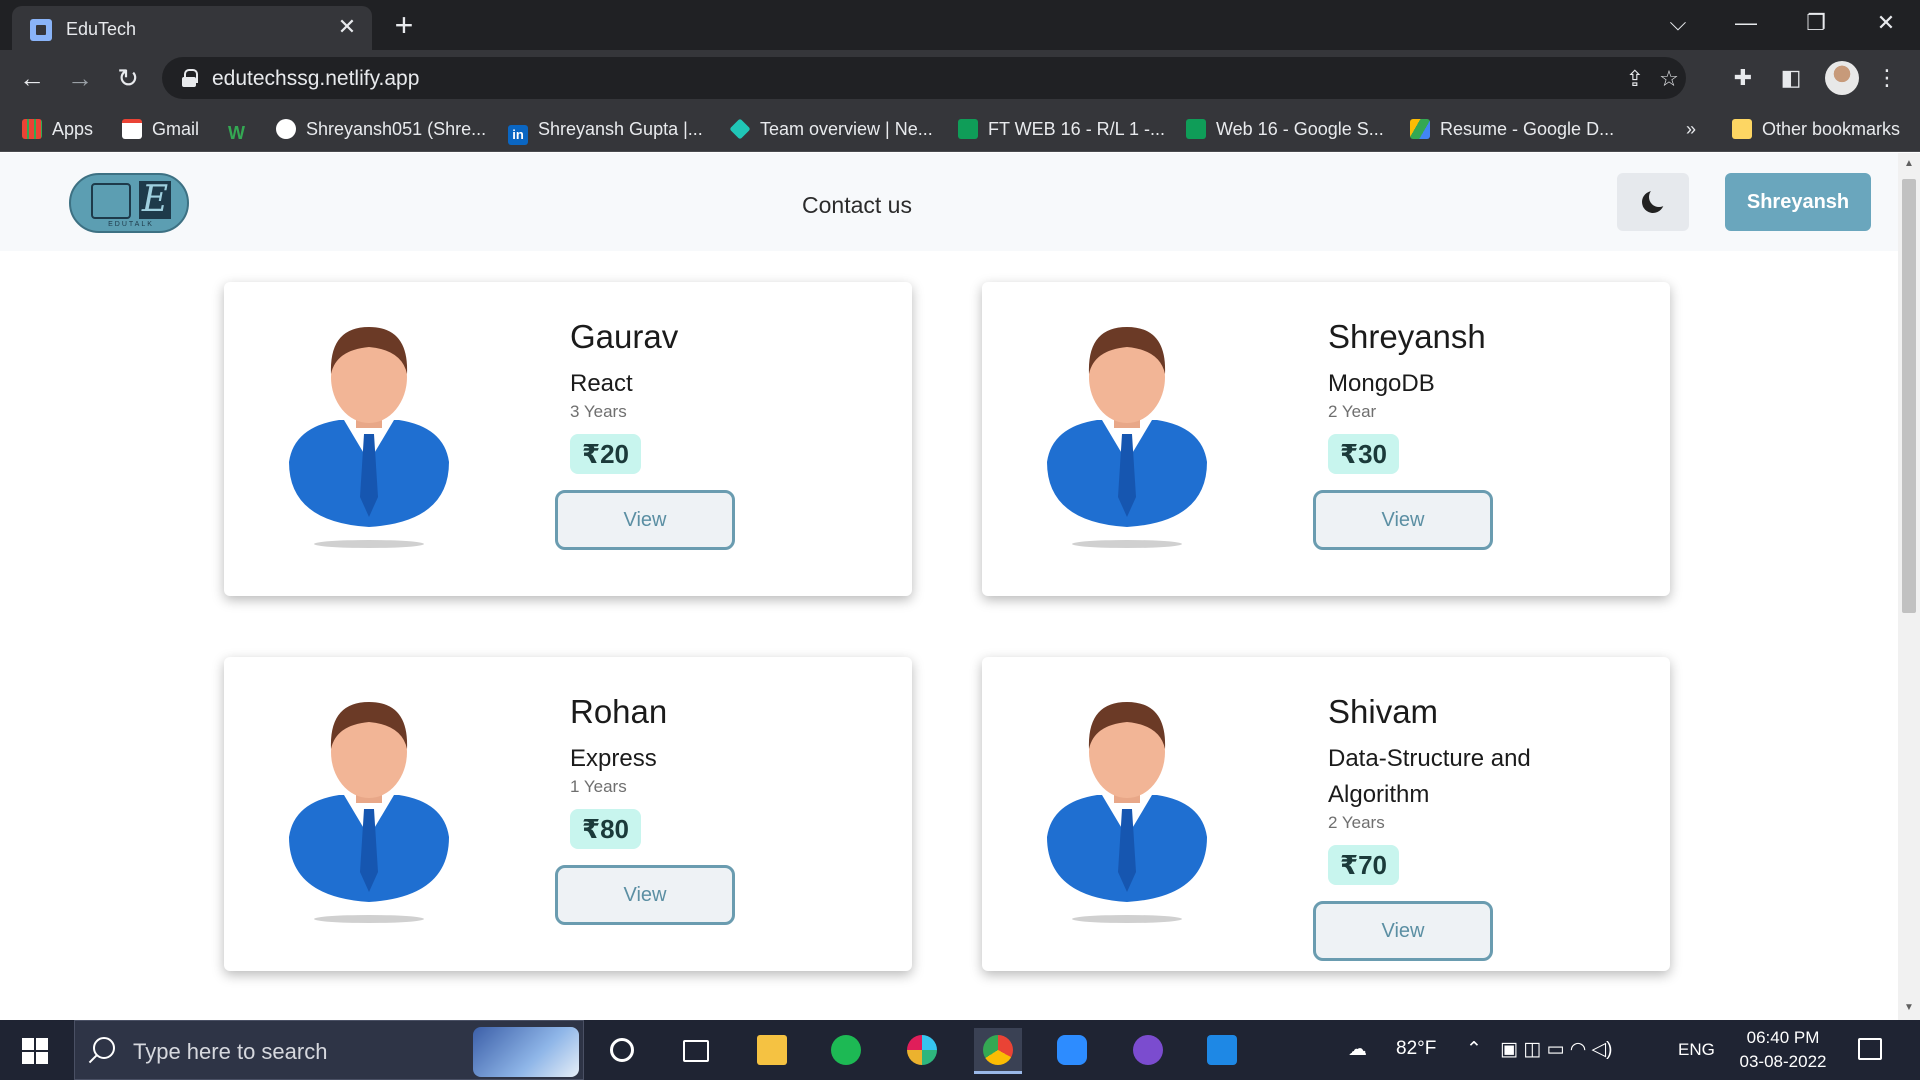  What do you see at coordinates (1783, 1061) in the screenshot?
I see `clock-date: 03-08-2022` at bounding box center [1783, 1061].